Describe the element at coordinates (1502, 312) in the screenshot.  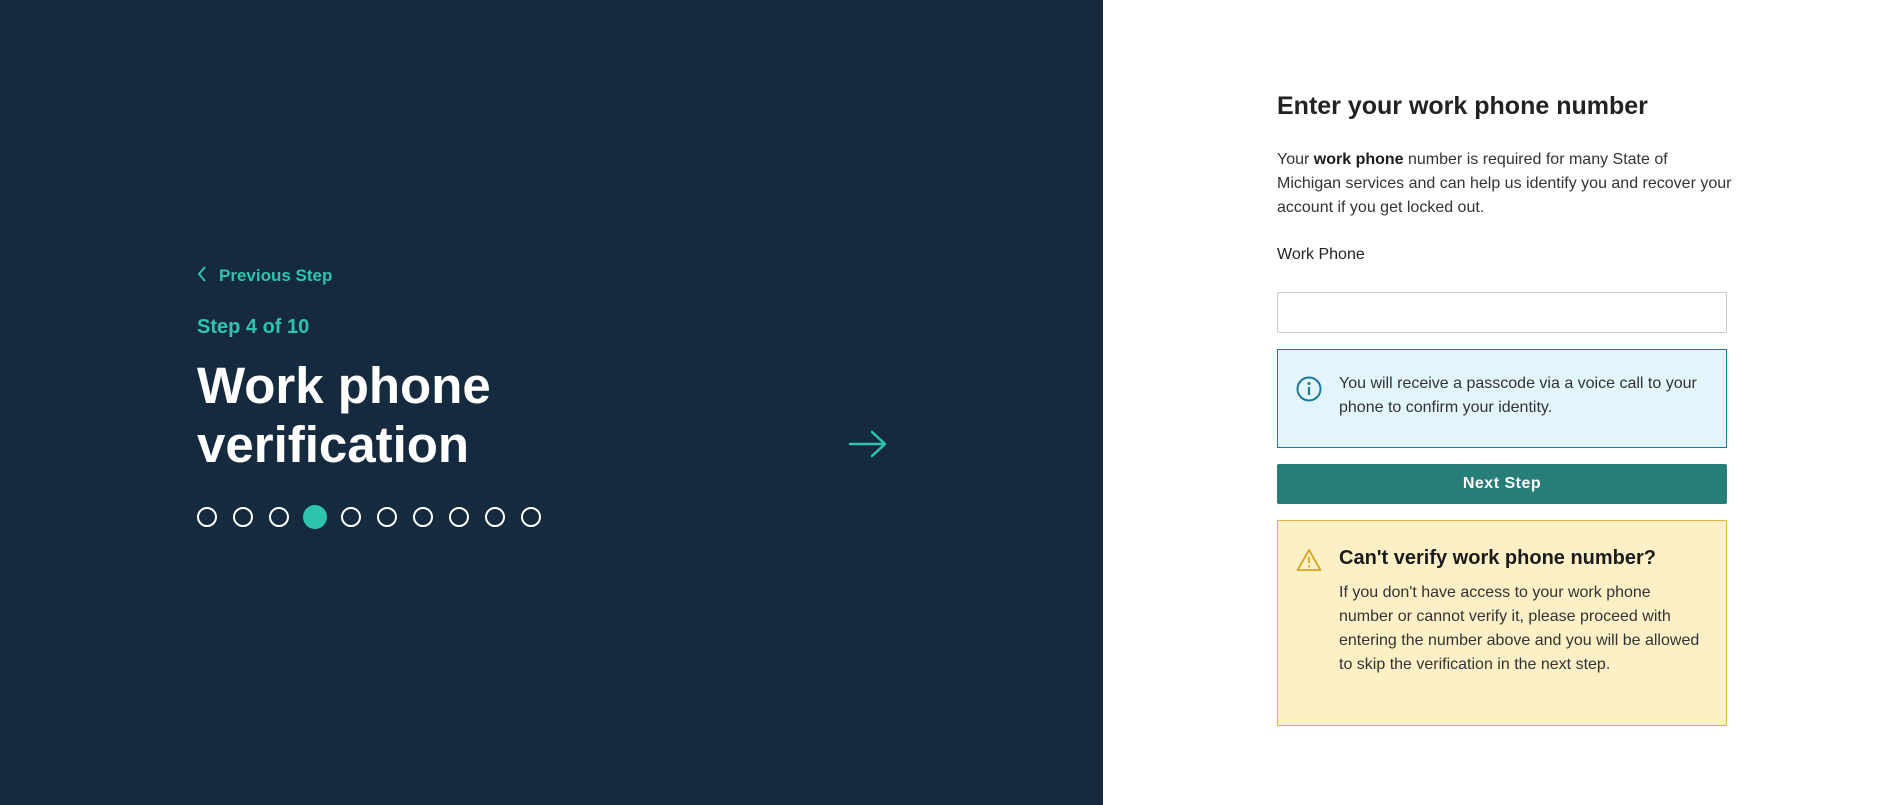
I see `work-phone-input` at that location.